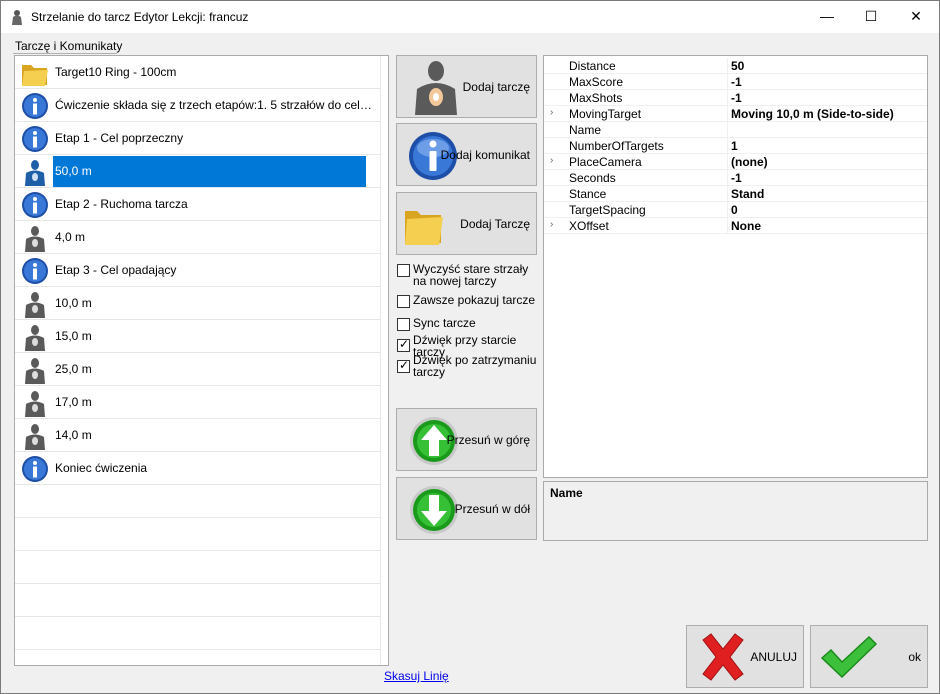  Describe the element at coordinates (119, 138) in the screenshot. I see `list-item-label: Etap 1 - Cel poprzeczny` at that location.